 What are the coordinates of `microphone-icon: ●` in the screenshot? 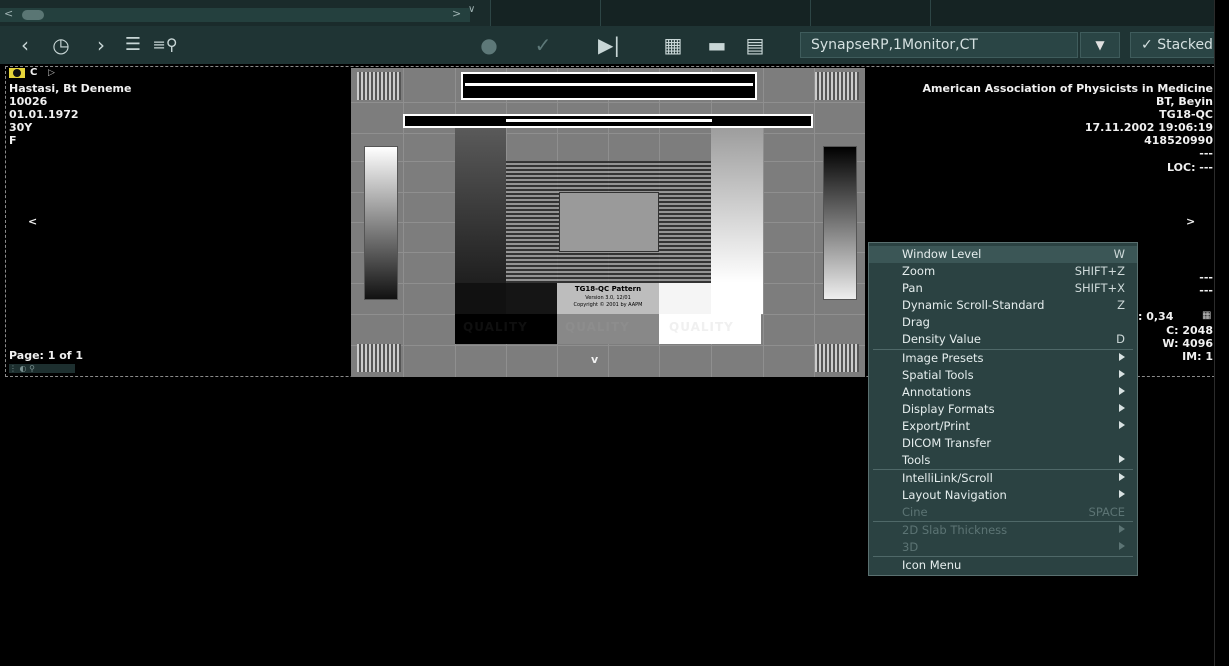 It's located at (489, 45).